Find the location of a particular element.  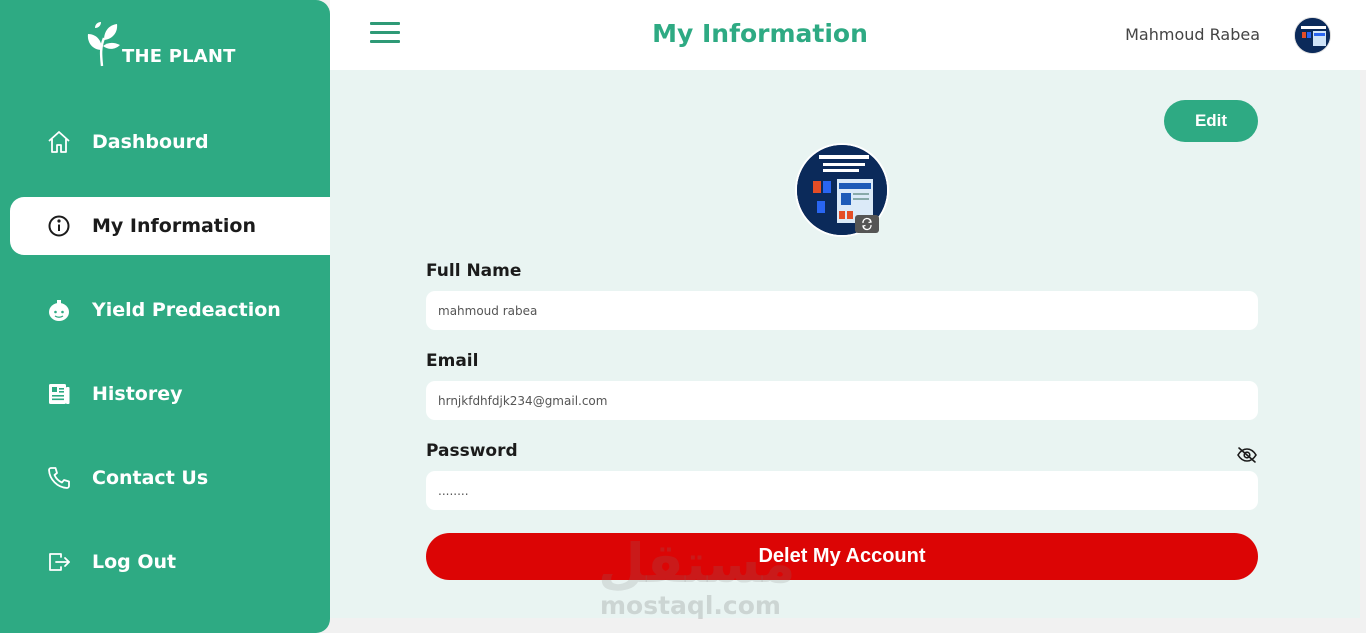

phone-icon is located at coordinates (59, 478).